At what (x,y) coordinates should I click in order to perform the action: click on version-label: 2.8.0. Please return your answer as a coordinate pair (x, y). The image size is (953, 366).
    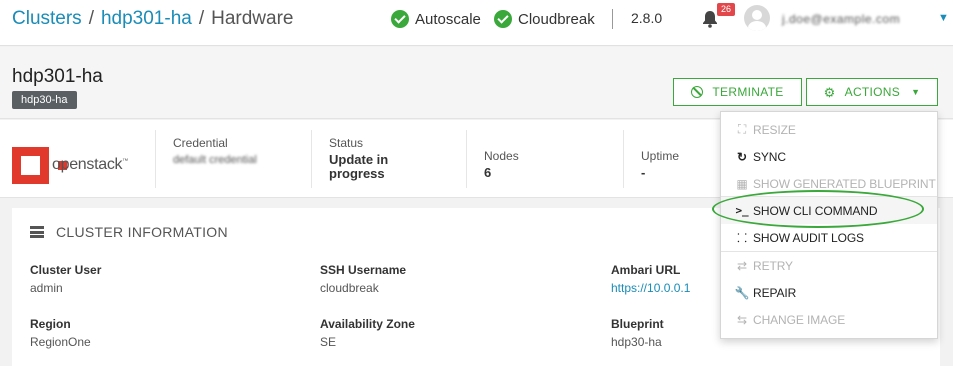
    Looking at the image, I should click on (647, 18).